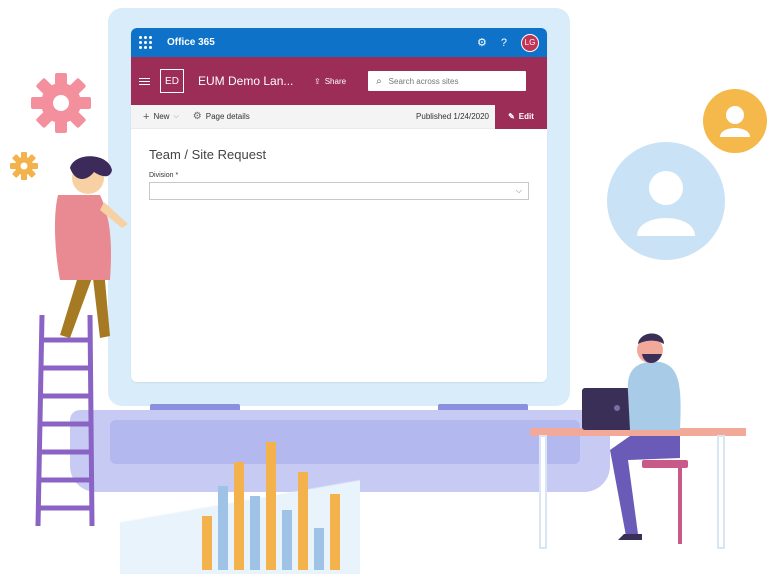  Describe the element at coordinates (208, 154) in the screenshot. I see `page-title: Team / Site Request` at that location.